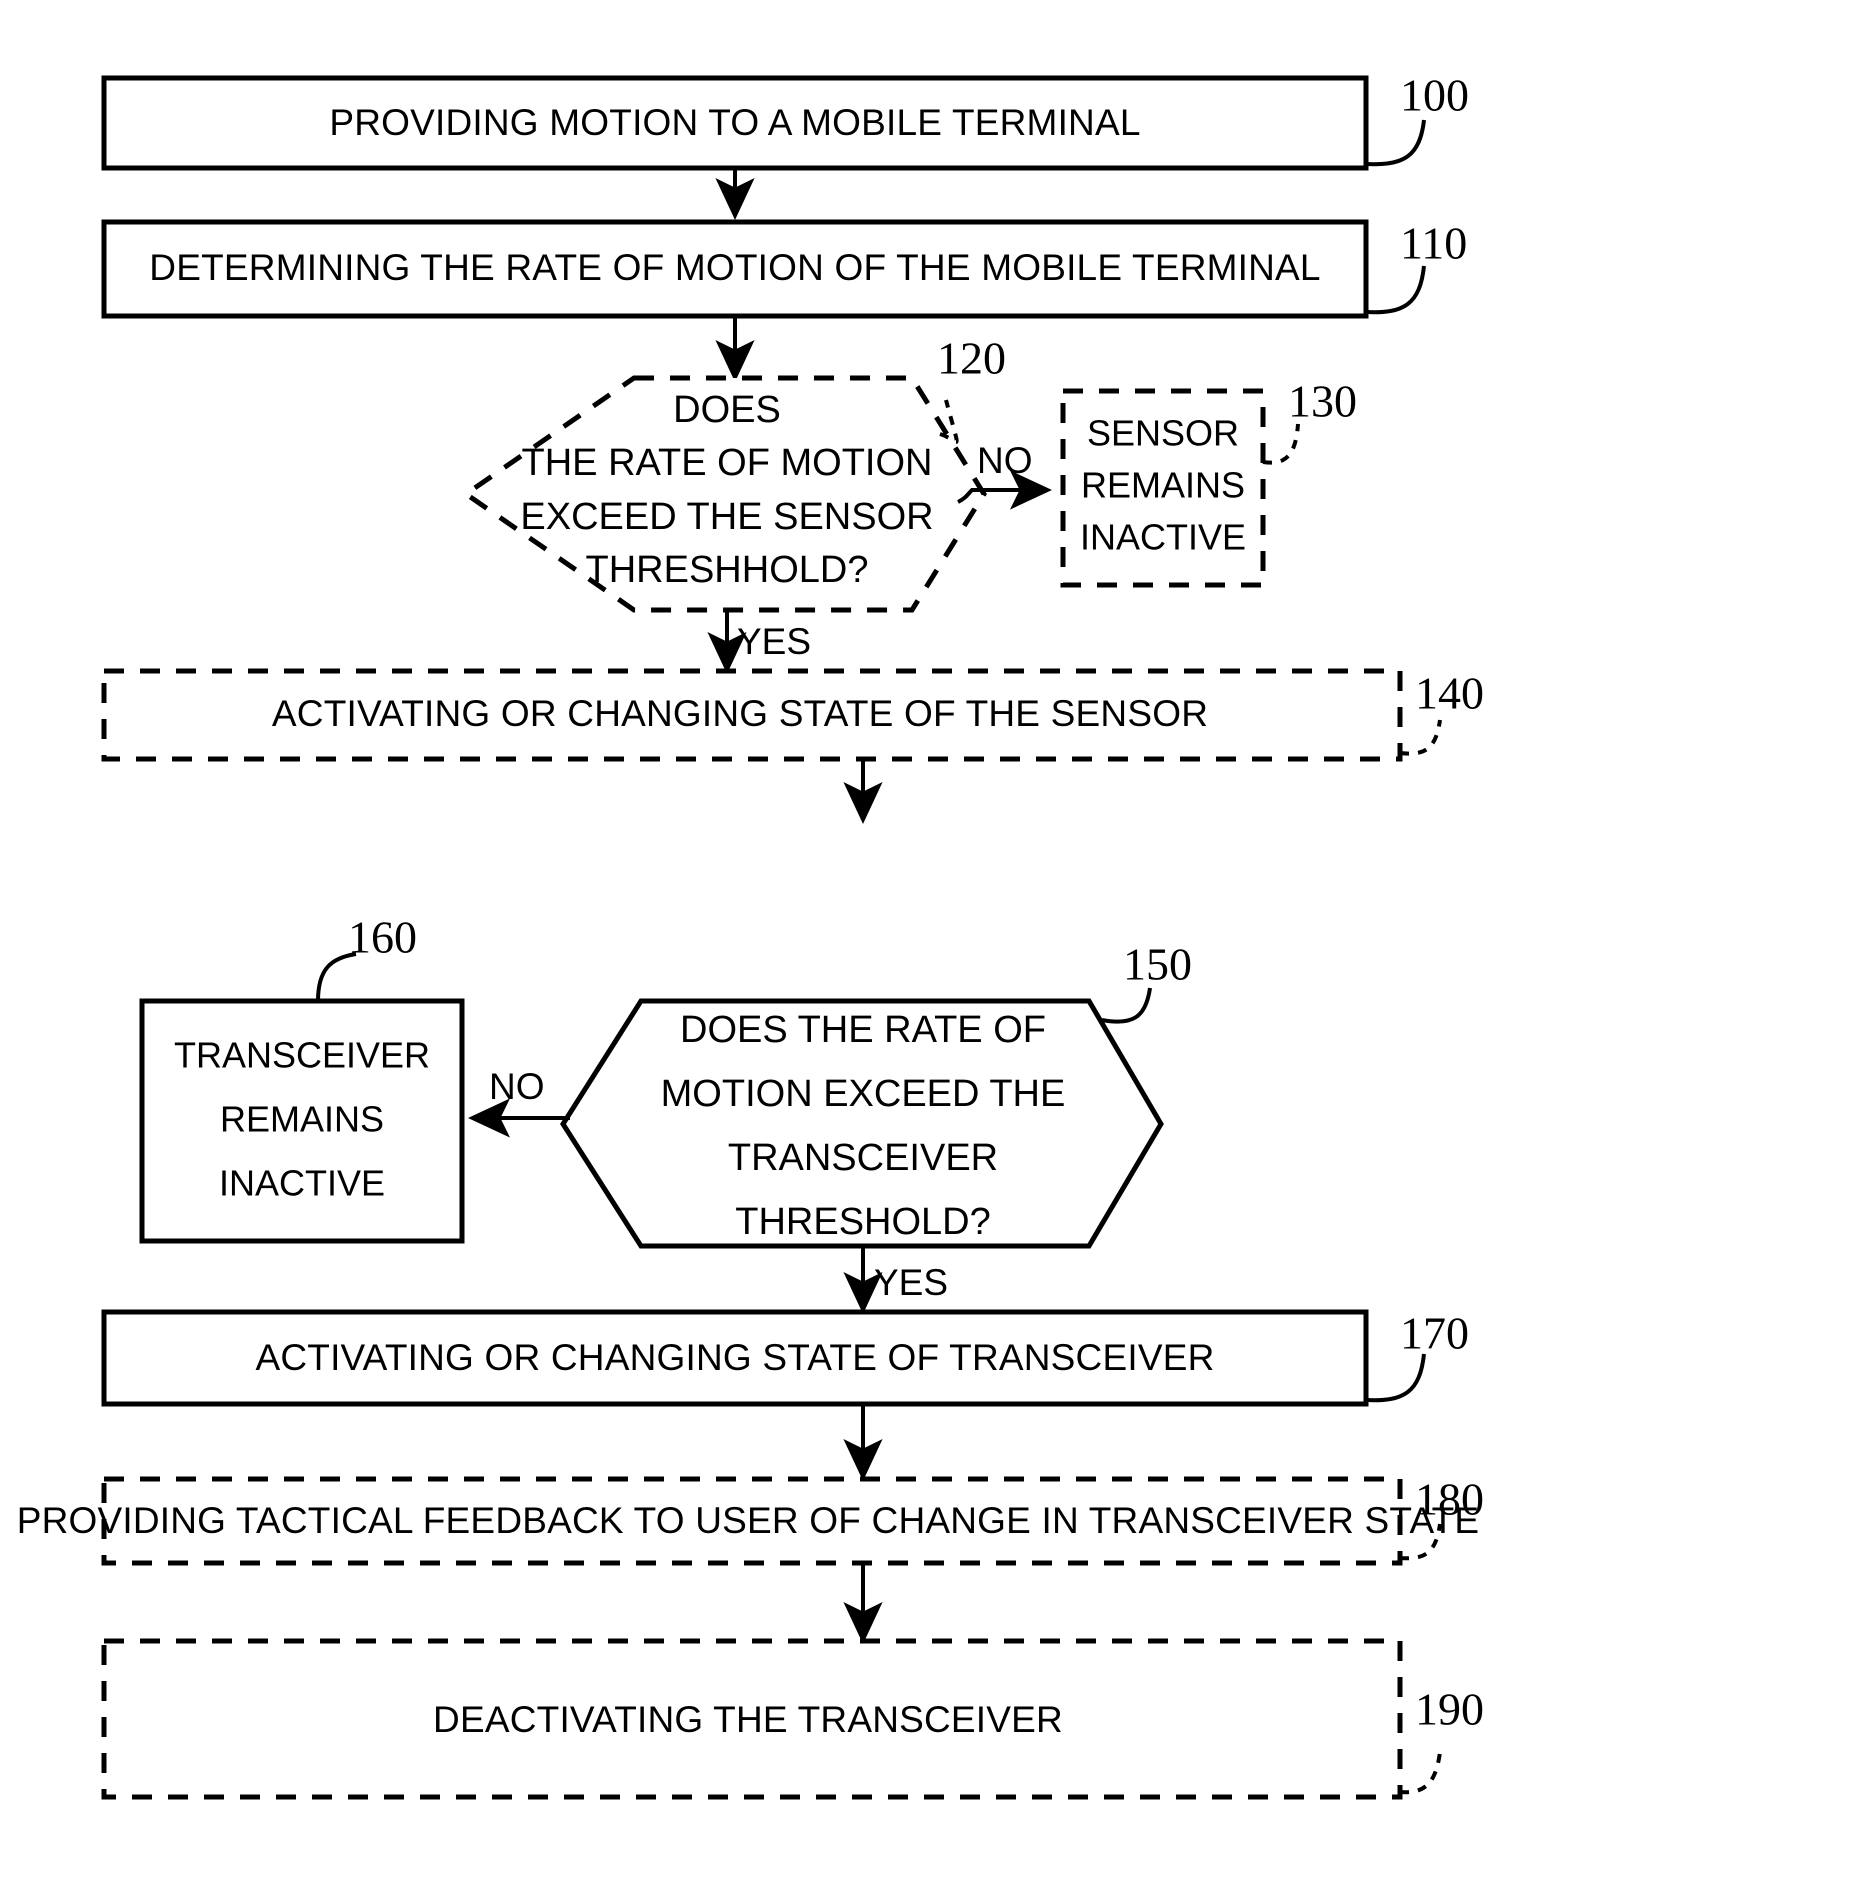 This screenshot has width=1872, height=1887. I want to click on node-130-line-2: REMAINS, so click(1163, 485).